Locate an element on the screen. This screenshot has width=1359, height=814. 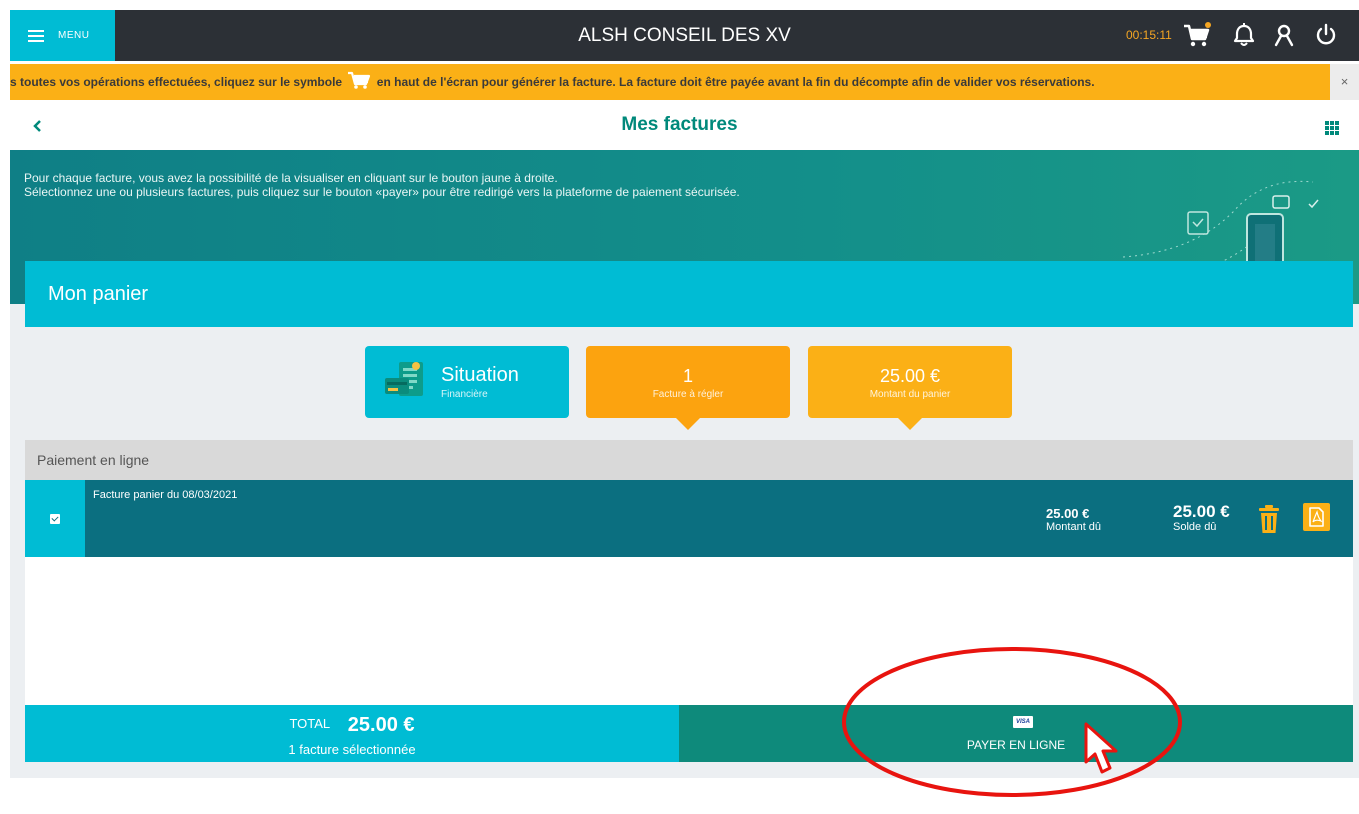
financial-situation-card: Situation Financière is located at coordinates (467, 382).